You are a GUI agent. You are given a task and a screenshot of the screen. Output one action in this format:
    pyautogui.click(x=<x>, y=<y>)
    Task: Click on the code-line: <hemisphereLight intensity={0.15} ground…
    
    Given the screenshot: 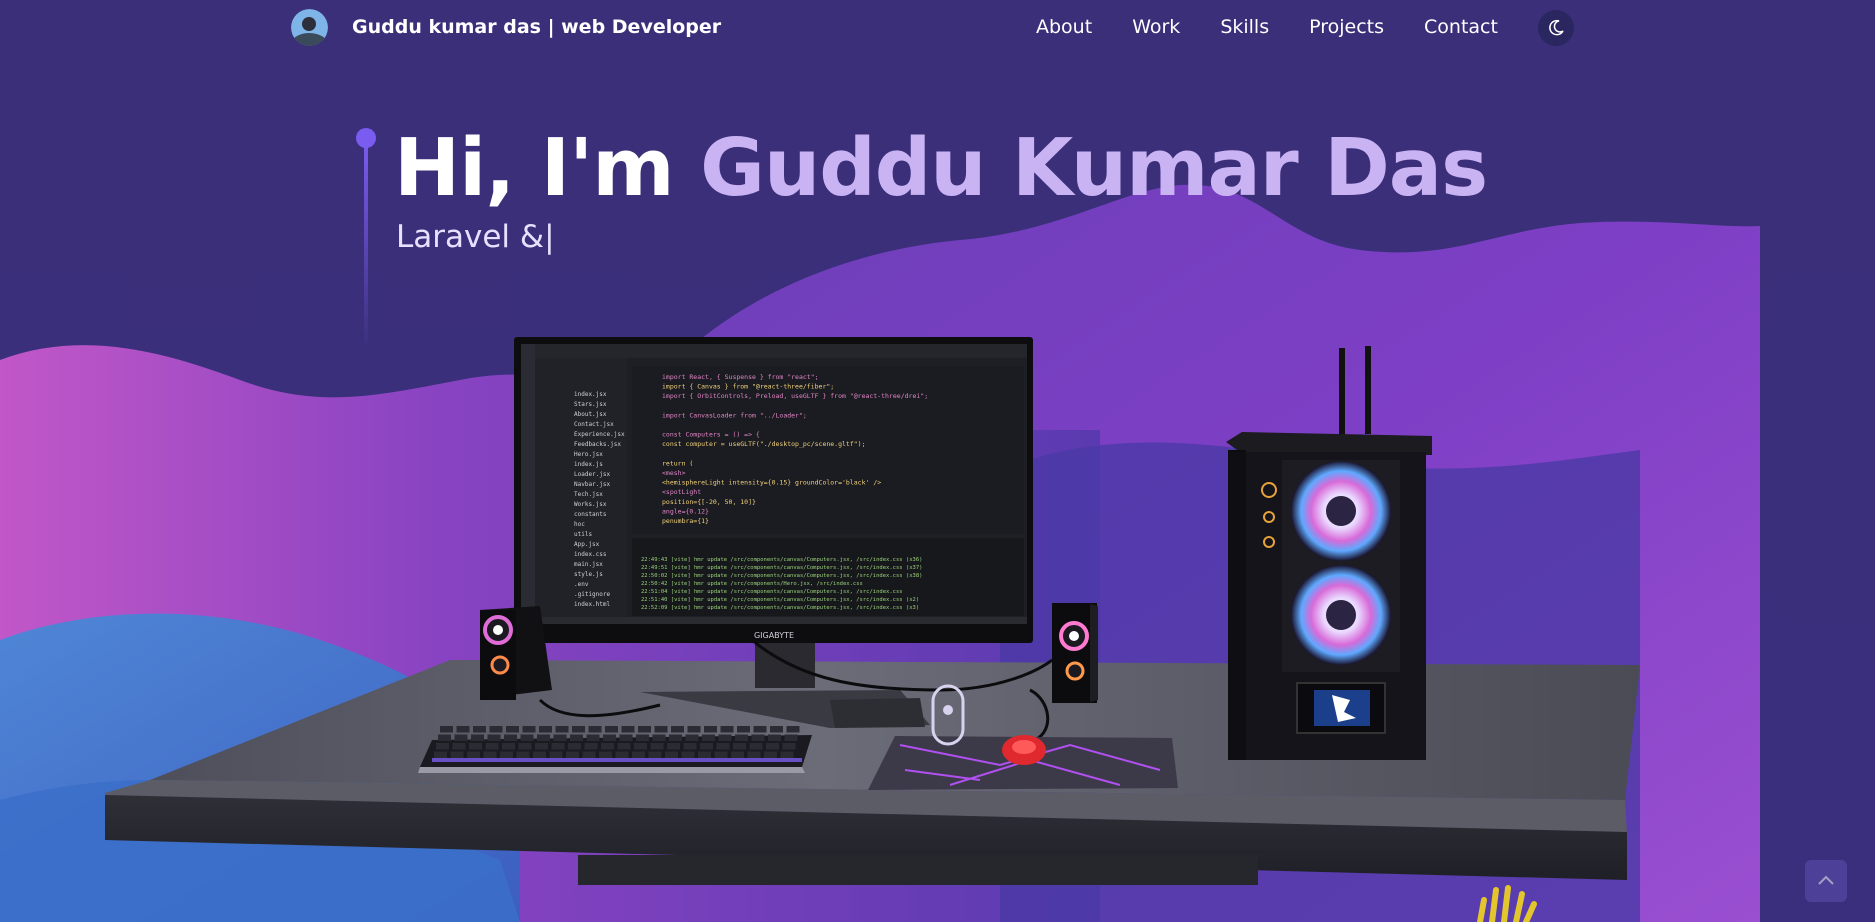 What is the action you would take?
    pyautogui.click(x=771, y=483)
    